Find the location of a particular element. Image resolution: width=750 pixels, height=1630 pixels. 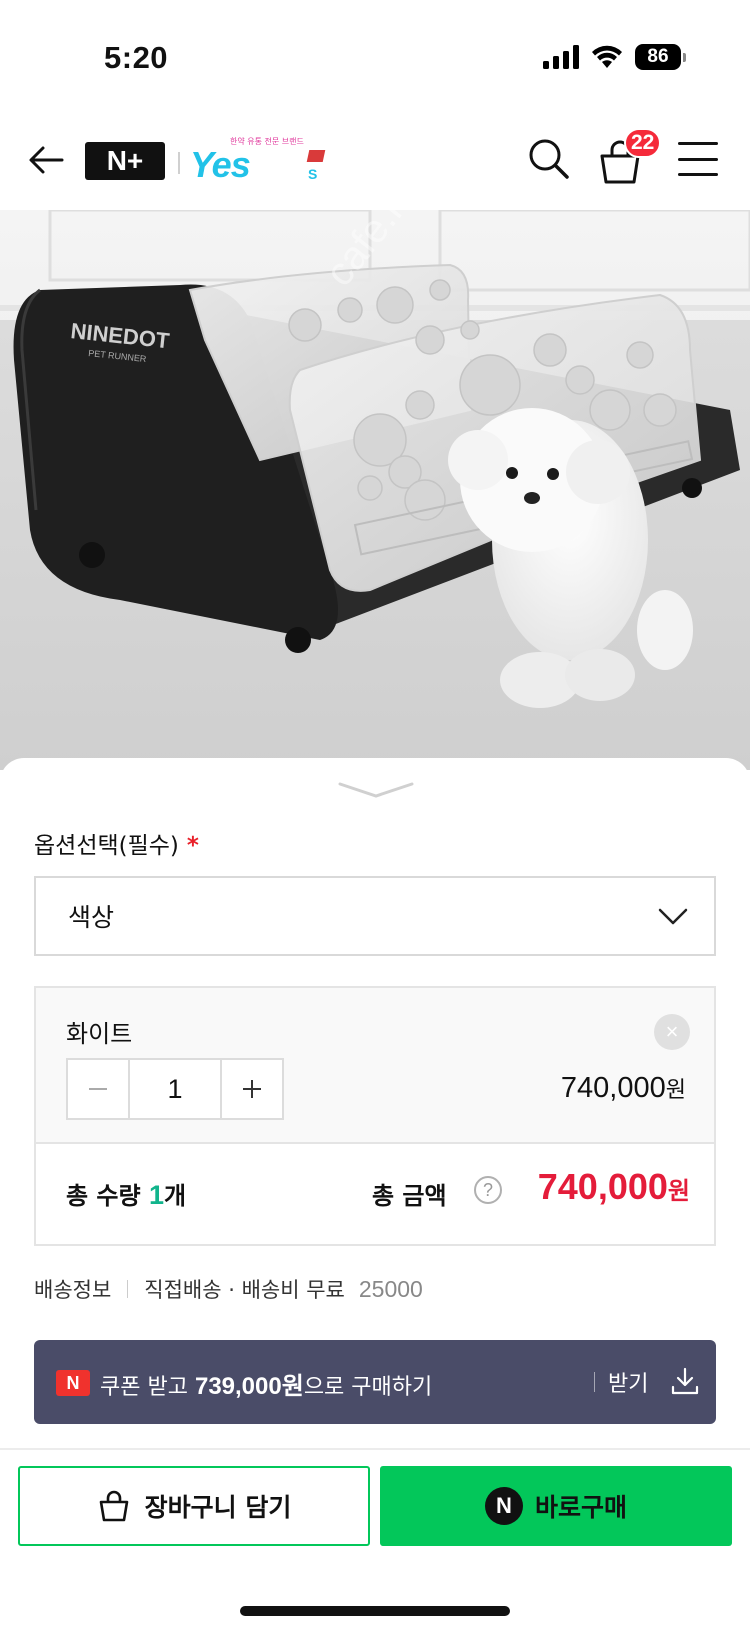

signal-icon is located at coordinates (561, 57).